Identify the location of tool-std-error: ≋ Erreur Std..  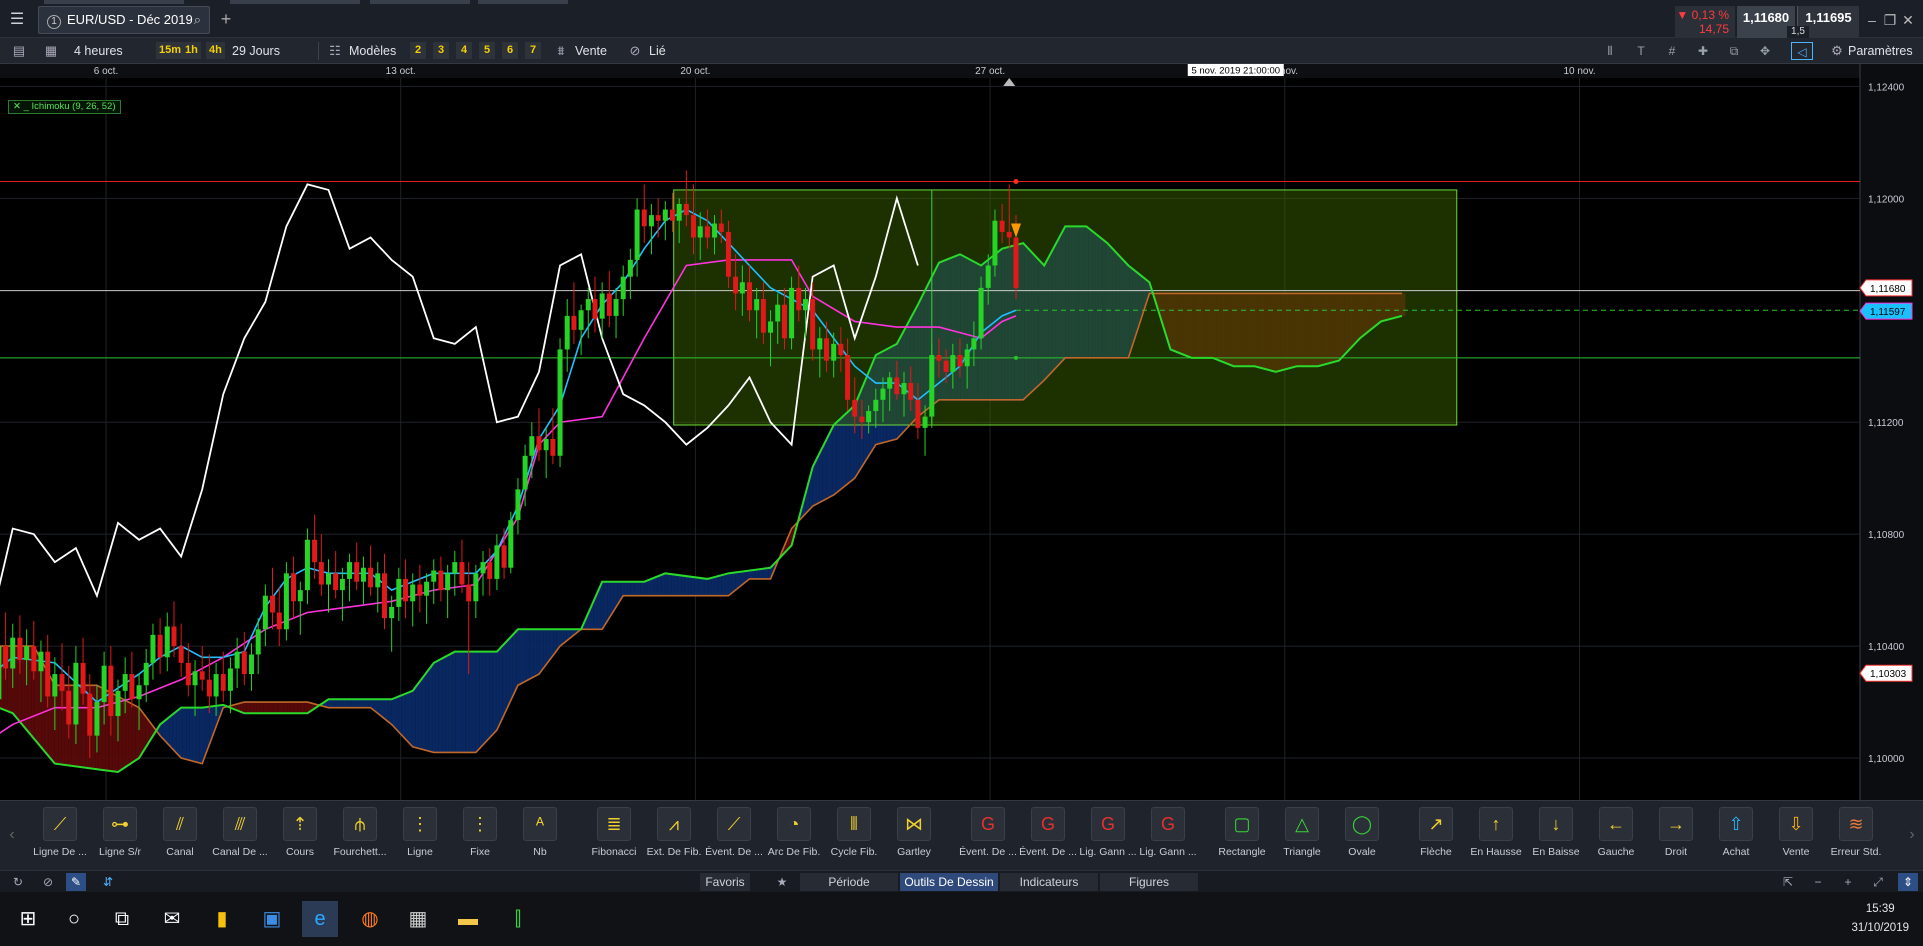
(1856, 837).